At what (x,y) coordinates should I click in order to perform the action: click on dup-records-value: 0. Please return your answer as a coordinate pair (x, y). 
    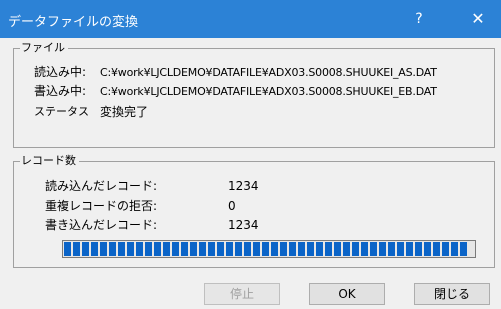
    Looking at the image, I should click on (232, 206).